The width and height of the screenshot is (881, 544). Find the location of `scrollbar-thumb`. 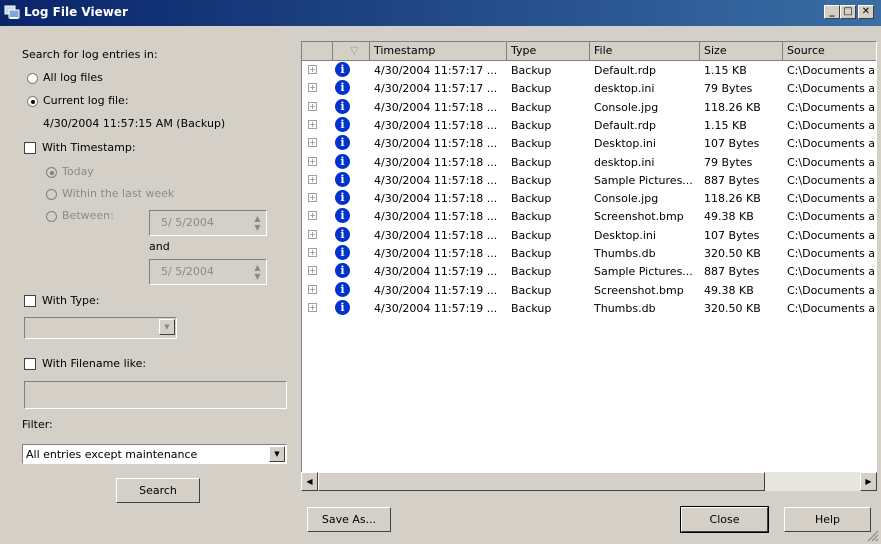

scrollbar-thumb is located at coordinates (541, 481).